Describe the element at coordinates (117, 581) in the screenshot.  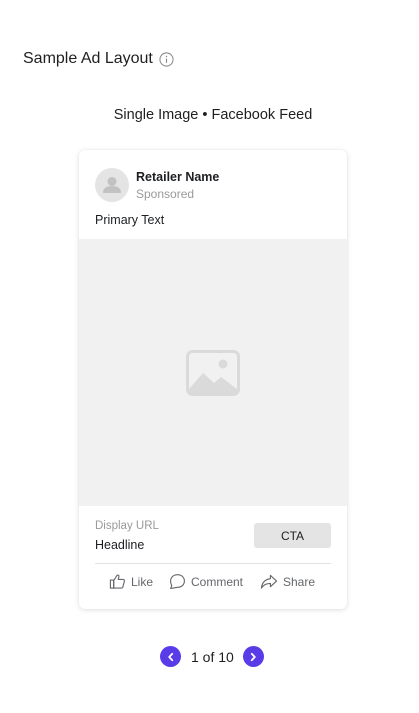
I see `thumbs-up-icon` at that location.